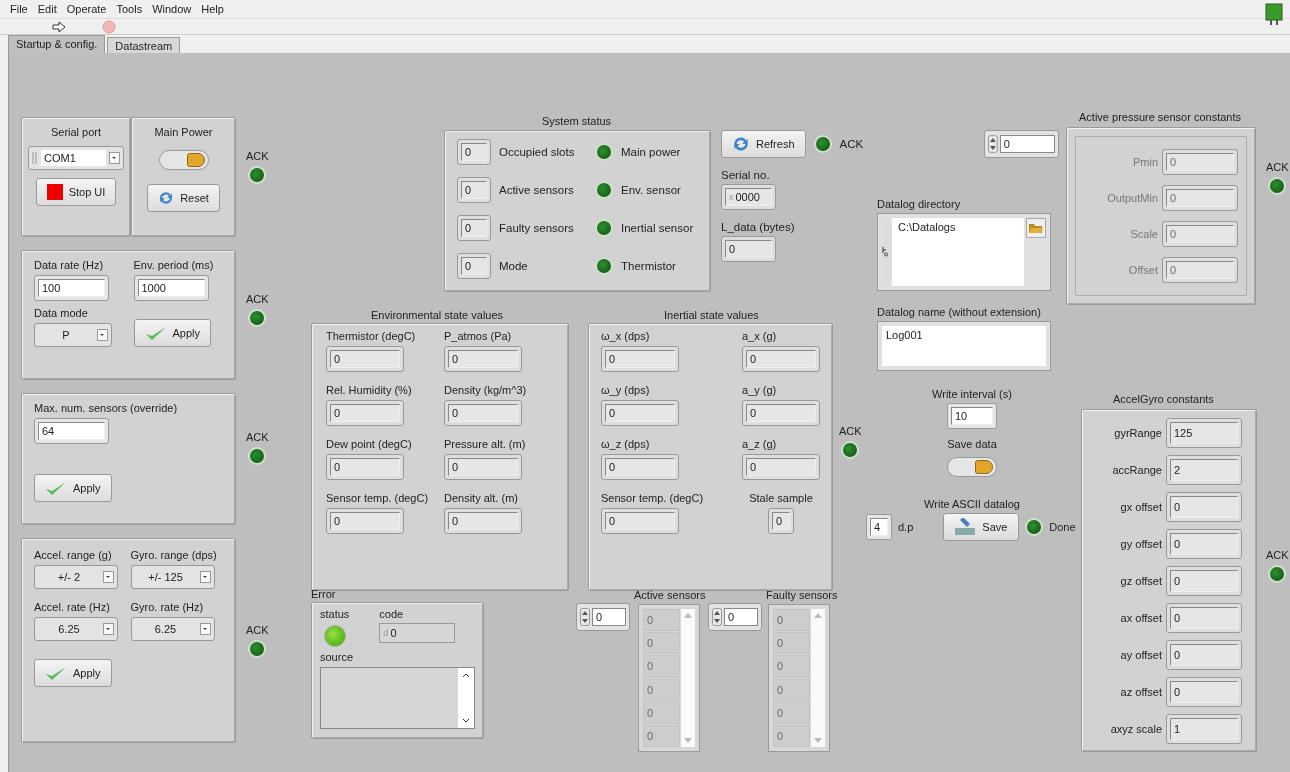 The width and height of the screenshot is (1290, 772). I want to click on indicator-label: ay offset, so click(1141, 655).